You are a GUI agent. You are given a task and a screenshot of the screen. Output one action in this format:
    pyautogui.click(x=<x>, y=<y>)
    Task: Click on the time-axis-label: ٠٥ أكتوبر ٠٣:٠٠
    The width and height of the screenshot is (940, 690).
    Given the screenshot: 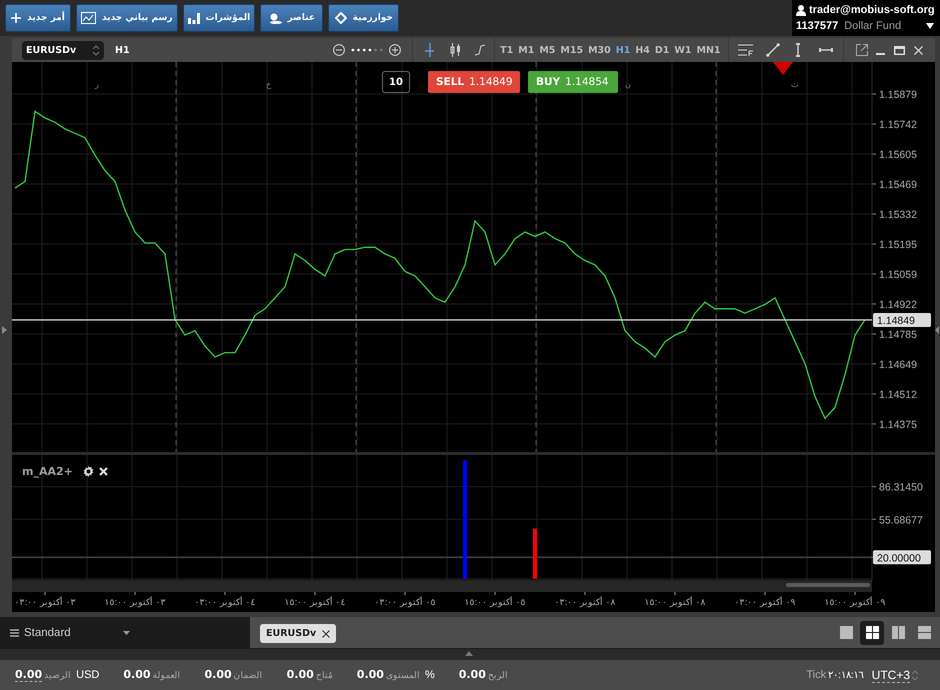 What is the action you would take?
    pyautogui.click(x=405, y=602)
    